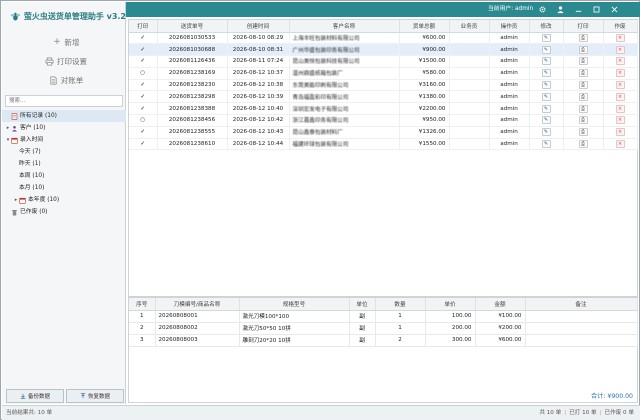  I want to click on printer-icon: ⎙, so click(582, 73).